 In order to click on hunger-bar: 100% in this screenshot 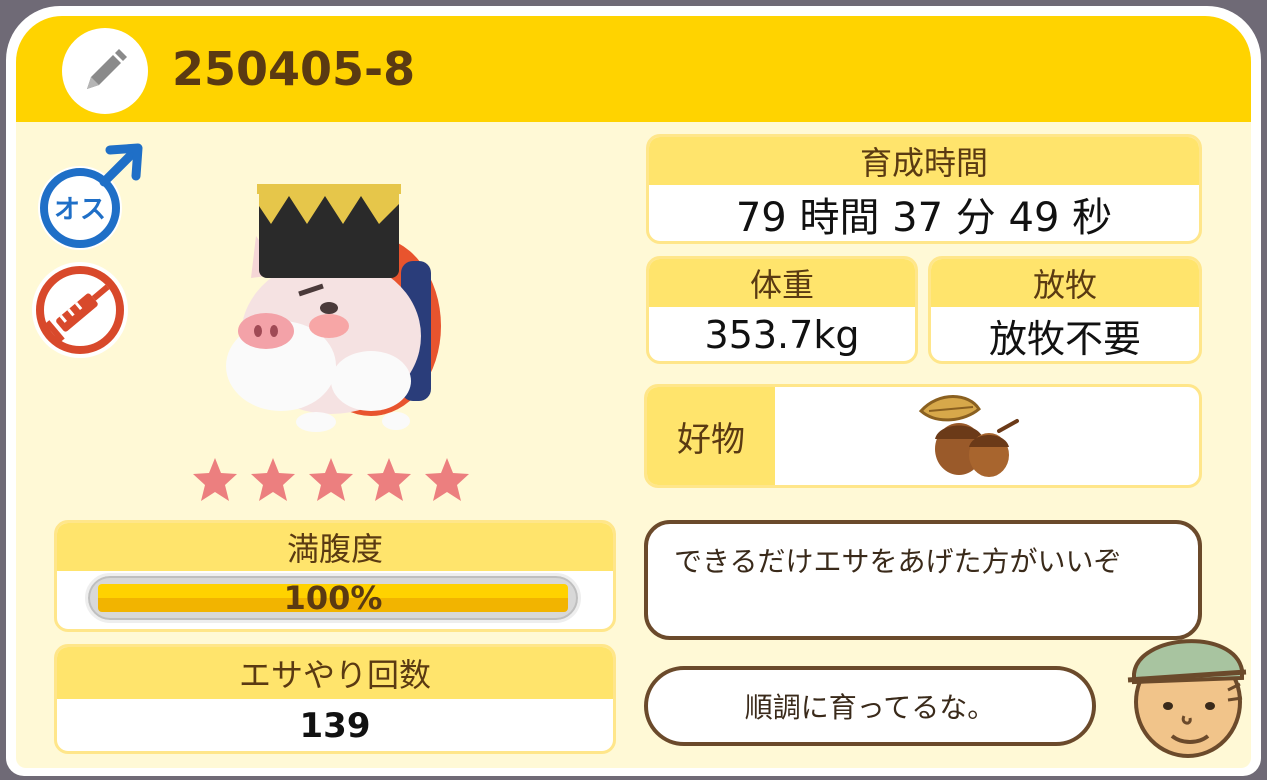, I will do `click(333, 598)`.